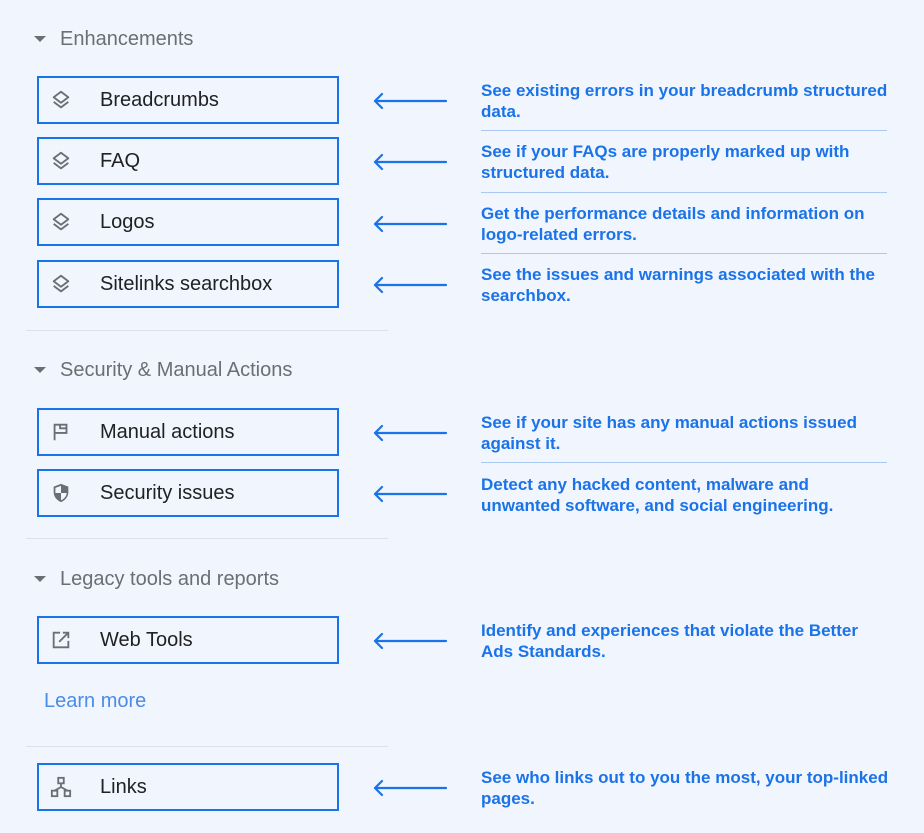 This screenshot has width=924, height=833. I want to click on section-title: Security & Manual Actions, so click(176, 369).